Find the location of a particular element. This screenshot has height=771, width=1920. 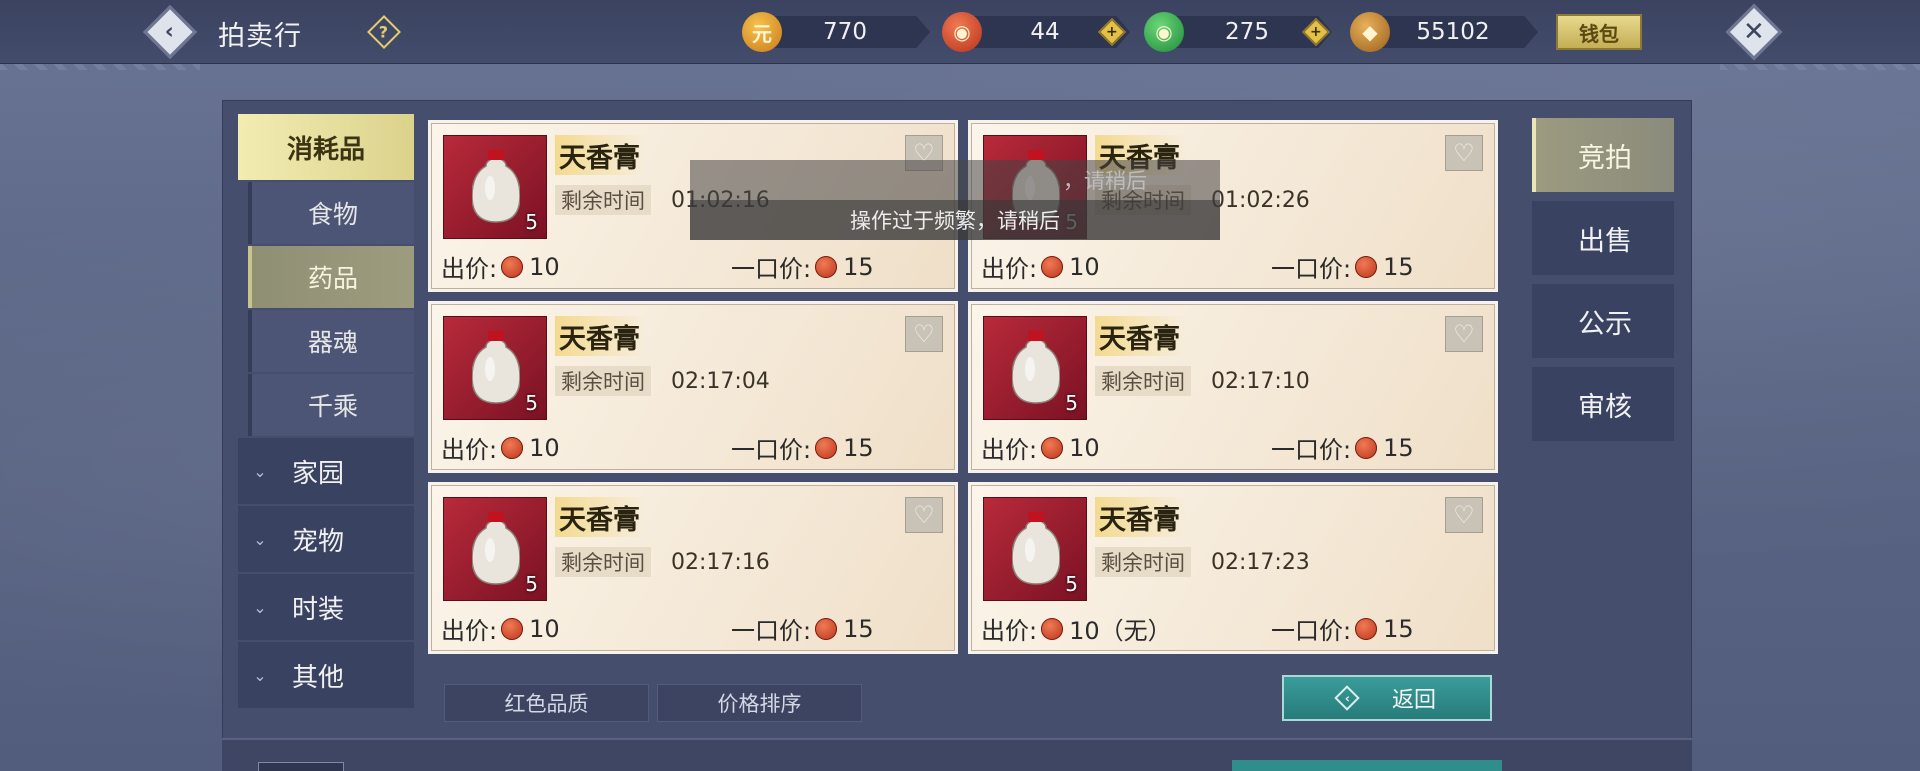

toast-message-faded: ，请稍后 is located at coordinates (955, 180).